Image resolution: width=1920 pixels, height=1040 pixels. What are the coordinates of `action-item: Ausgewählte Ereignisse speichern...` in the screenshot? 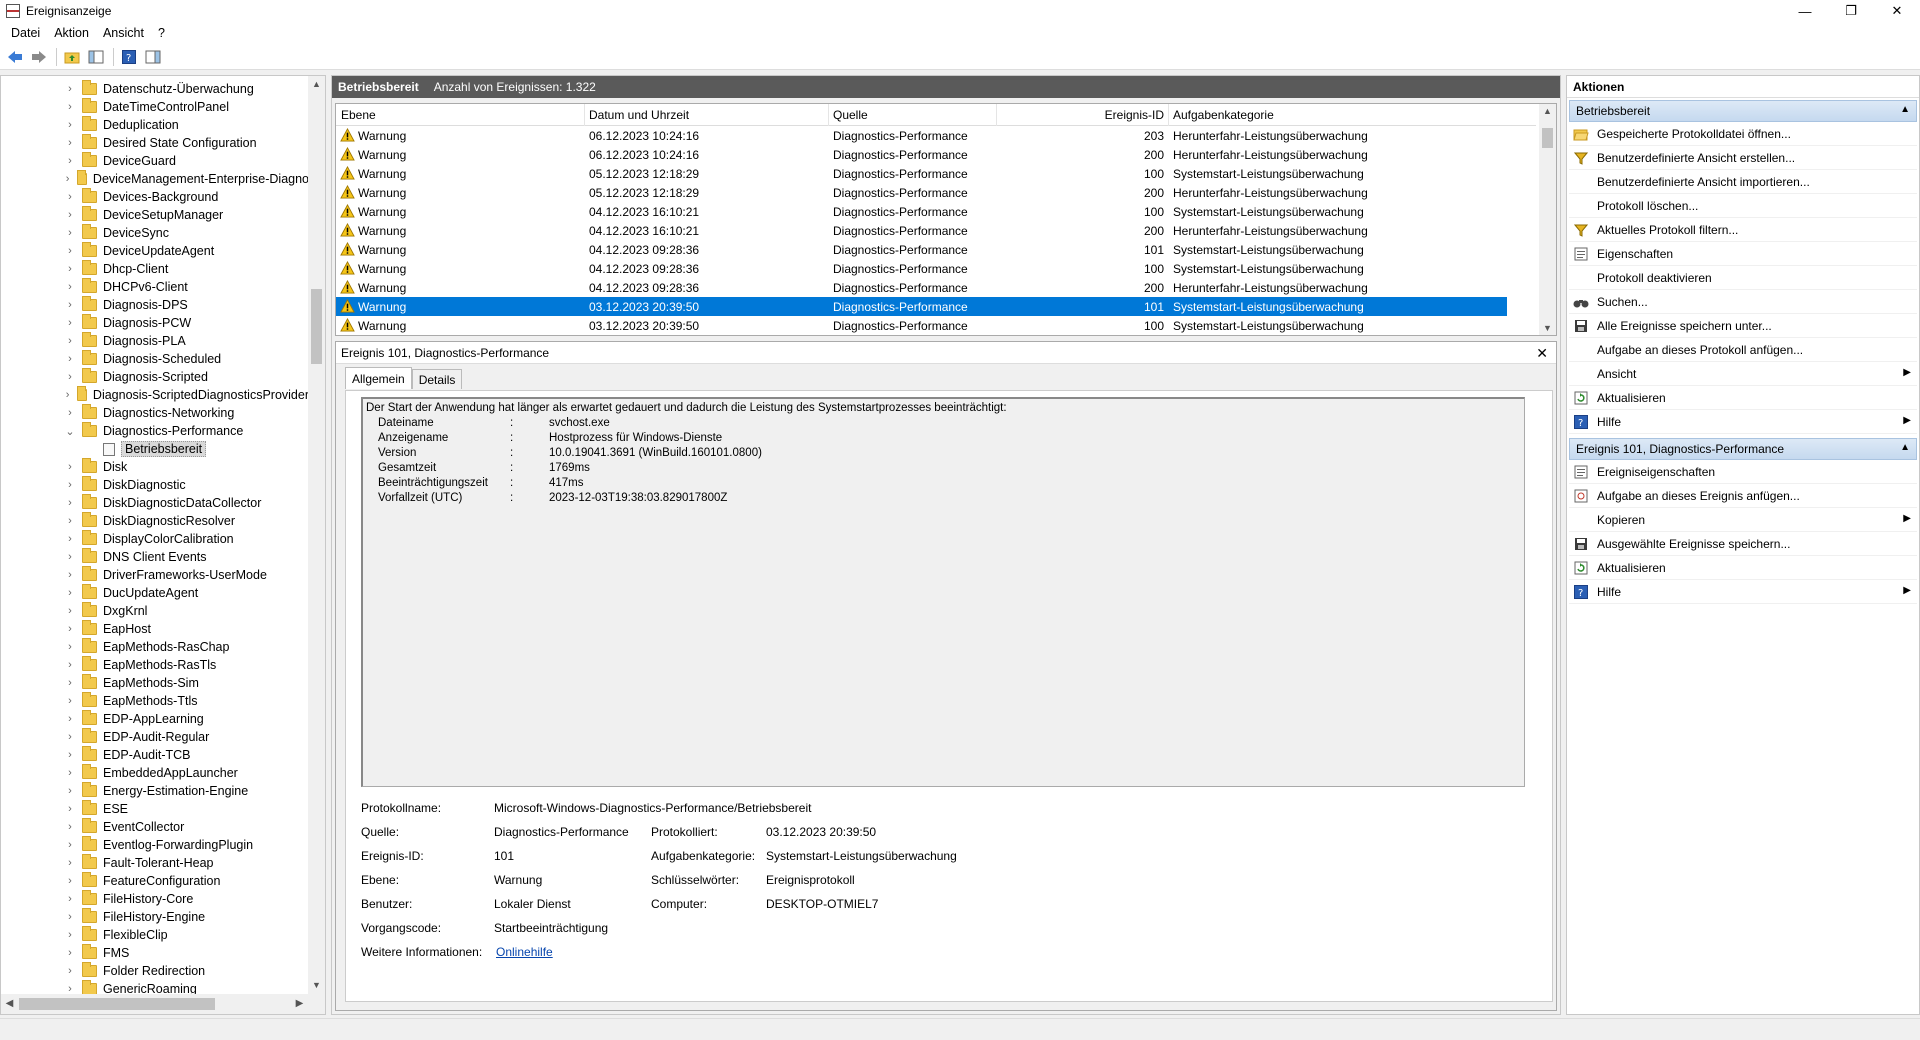 It's located at (1743, 544).